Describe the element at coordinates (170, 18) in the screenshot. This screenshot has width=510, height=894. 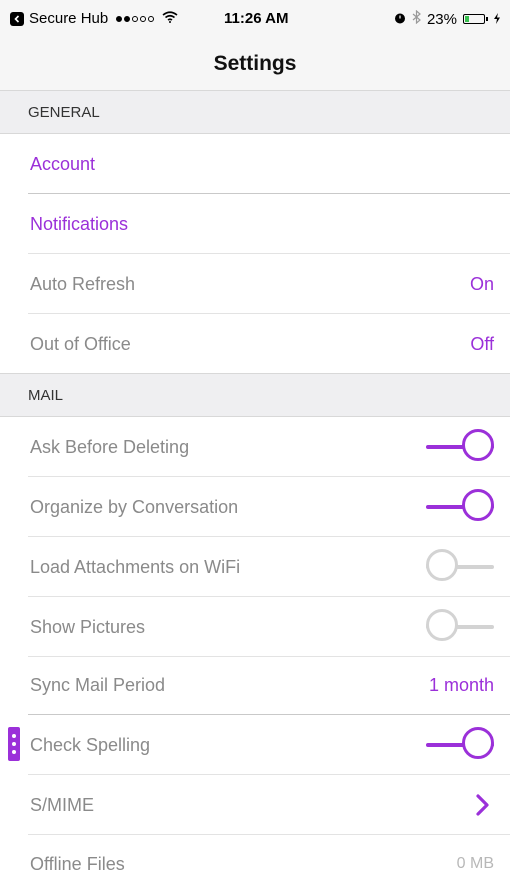
I see `wifi-icon` at that location.